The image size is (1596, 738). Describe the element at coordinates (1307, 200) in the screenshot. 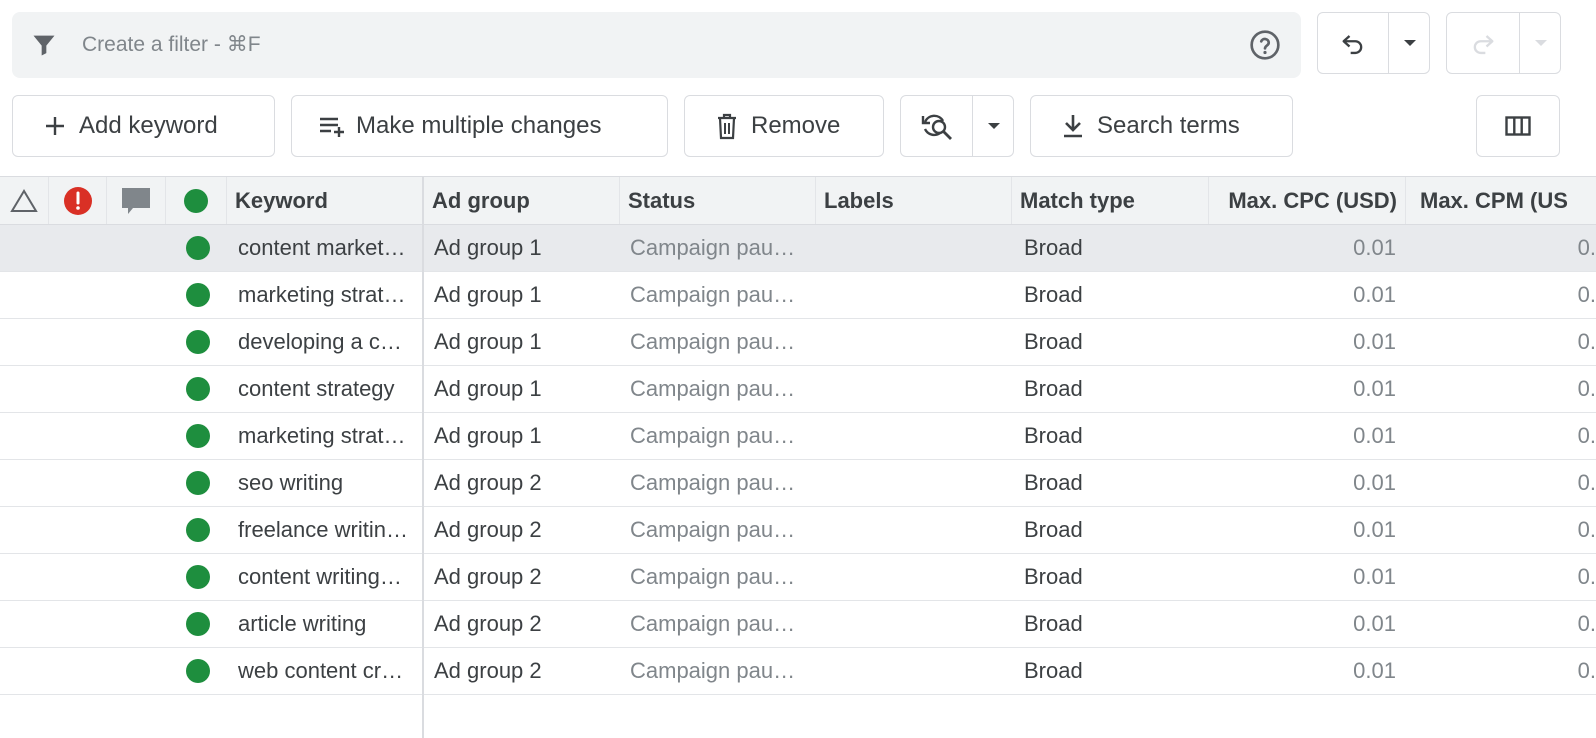

I see `max-cpc-column-header: Max. CPC (USD)` at that location.